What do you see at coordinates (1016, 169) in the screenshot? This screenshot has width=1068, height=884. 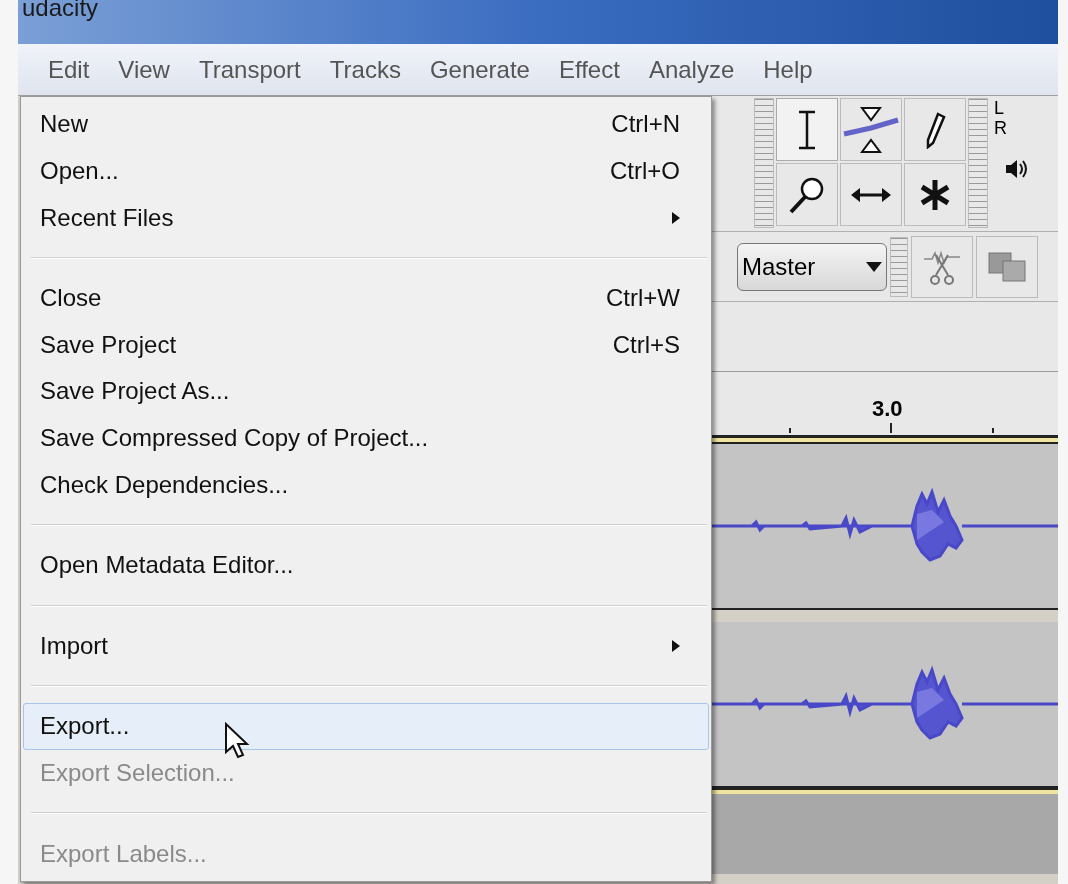 I see `speaker-icon` at bounding box center [1016, 169].